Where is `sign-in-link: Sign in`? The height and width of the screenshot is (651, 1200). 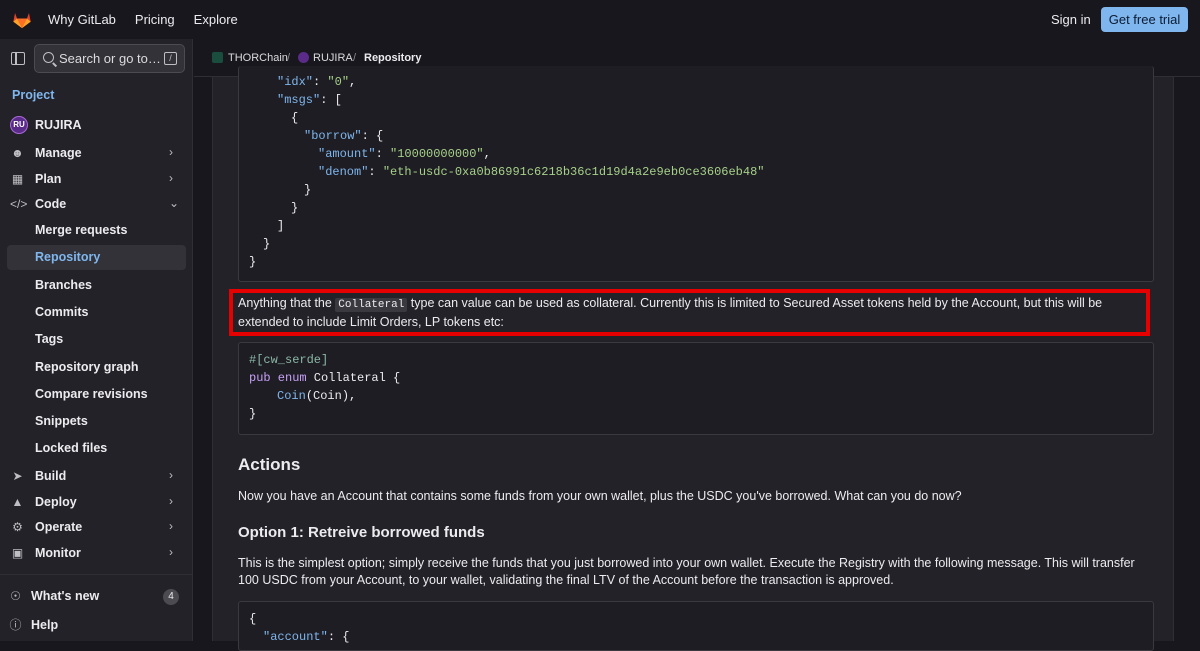
sign-in-link: Sign in is located at coordinates (1071, 19).